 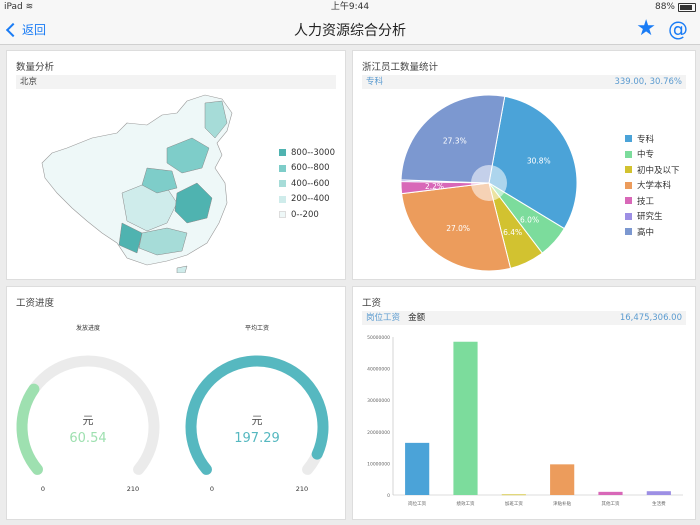 I want to click on legend-item: 600--800, so click(x=307, y=169).